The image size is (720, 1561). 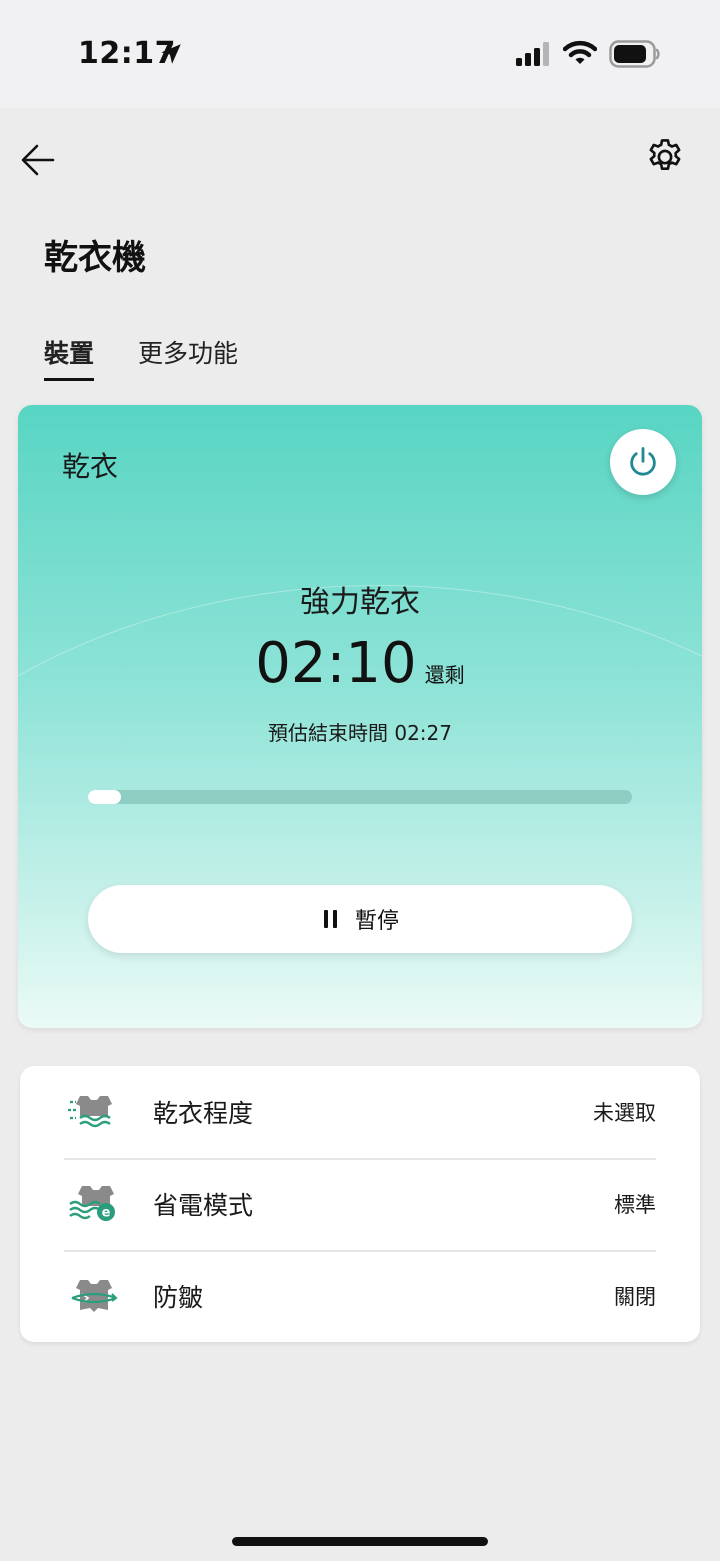 I want to click on tab-more-functions: 更多功能, so click(x=188, y=357).